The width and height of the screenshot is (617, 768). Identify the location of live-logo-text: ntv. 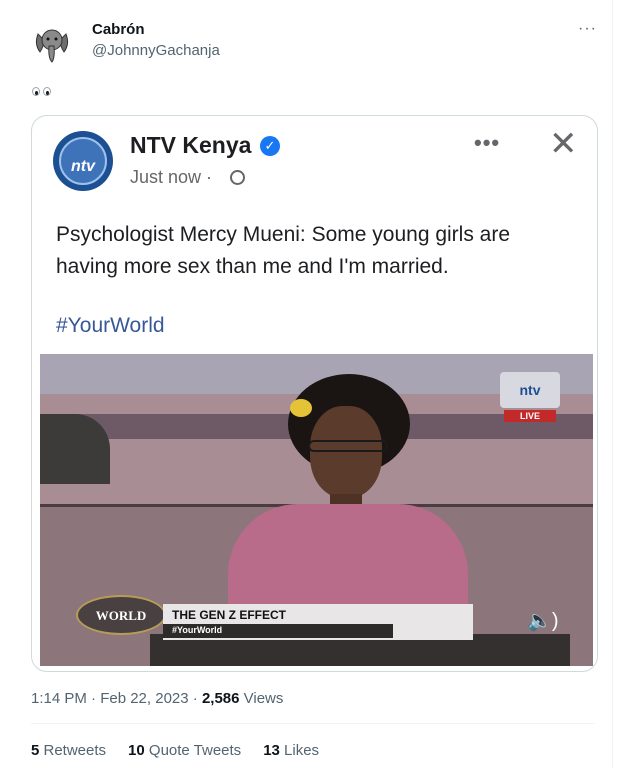
(530, 390).